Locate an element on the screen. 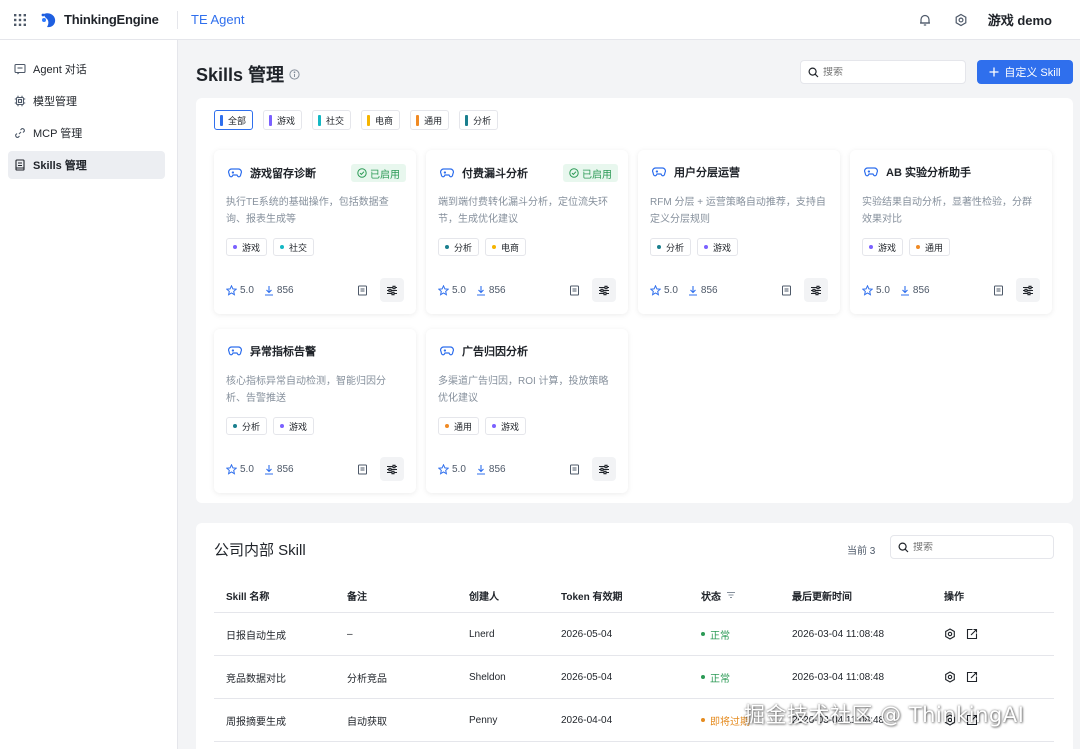  filter-label: 全部 is located at coordinates (237, 120).